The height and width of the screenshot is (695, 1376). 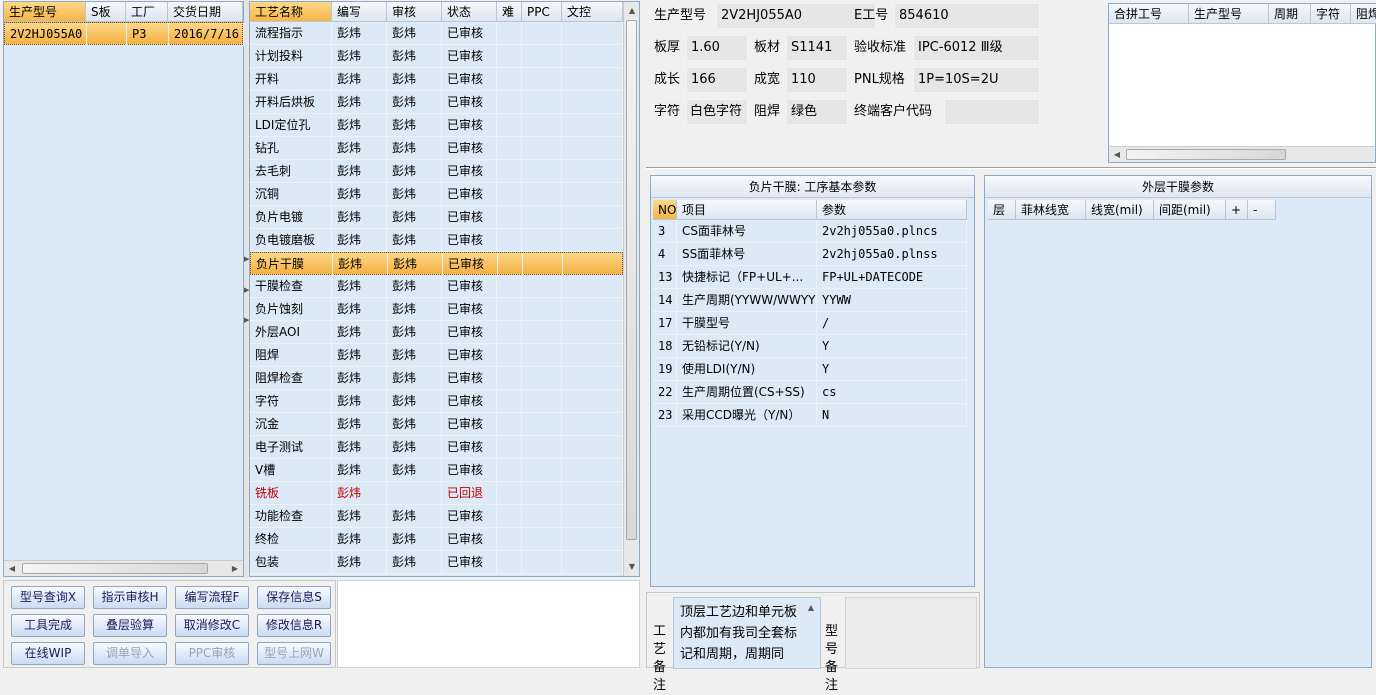 I want to click on pnl-field: 1P=10S=2U, so click(x=976, y=80).